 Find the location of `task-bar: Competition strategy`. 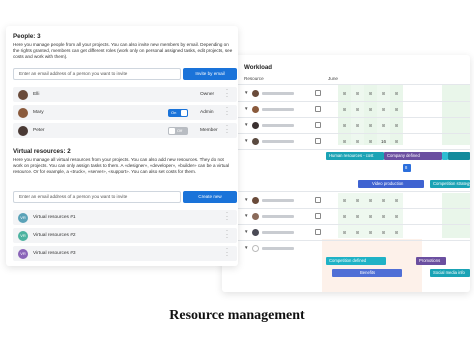

task-bar: Competition strategy is located at coordinates (450, 184).